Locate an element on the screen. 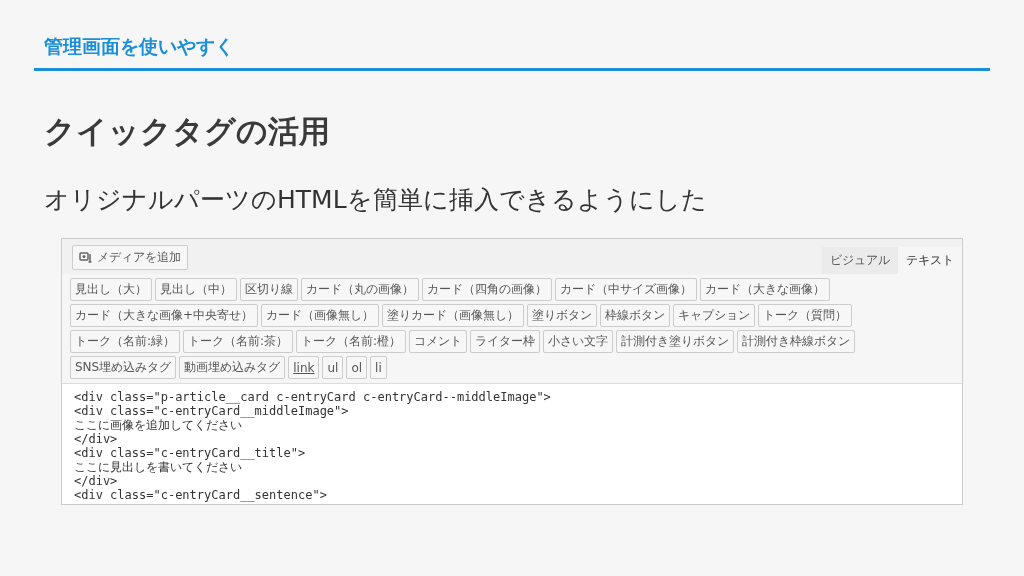 This screenshot has width=1024, height=576. quicktag-button: ol is located at coordinates (357, 367).